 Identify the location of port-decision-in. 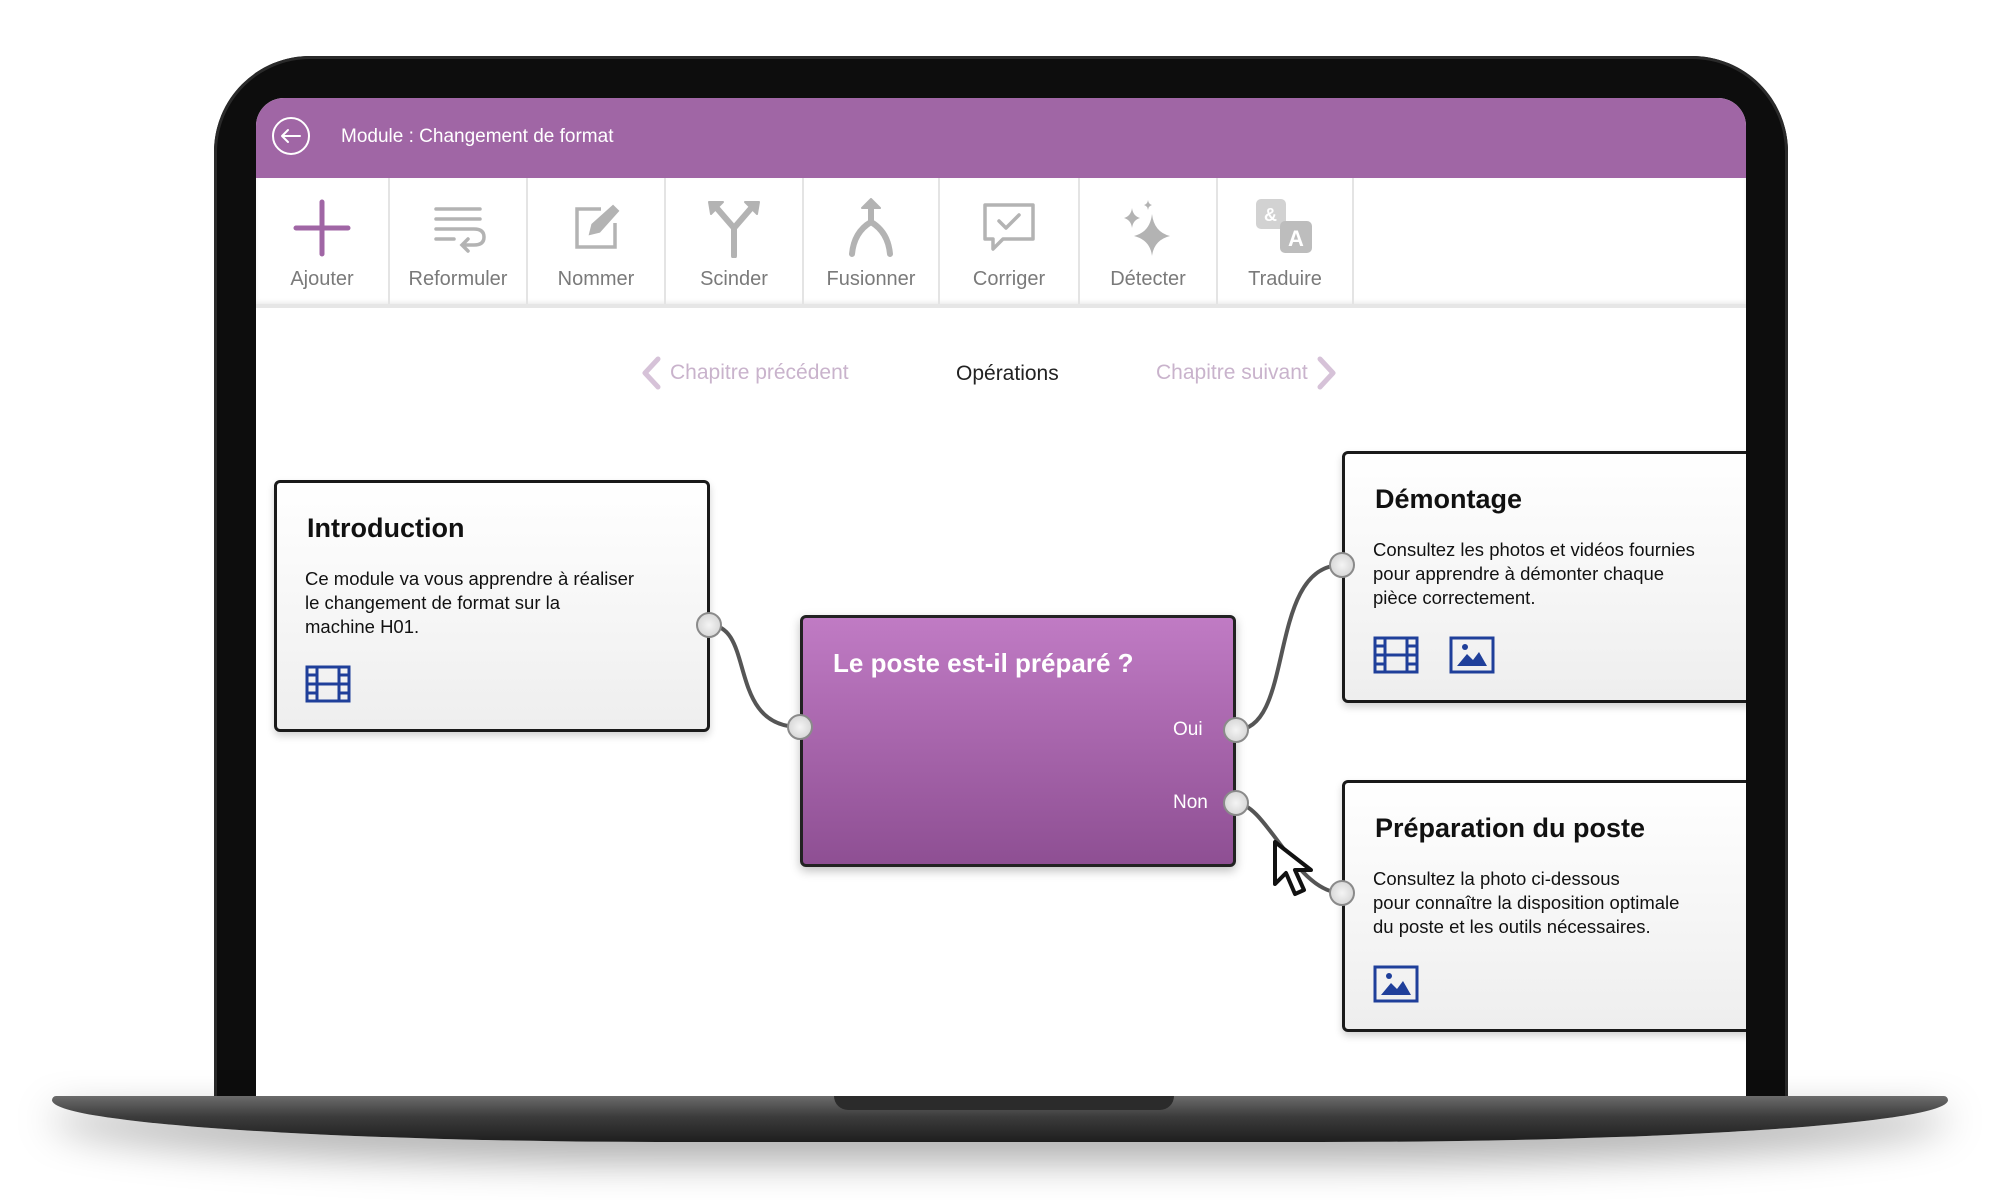
(800, 727).